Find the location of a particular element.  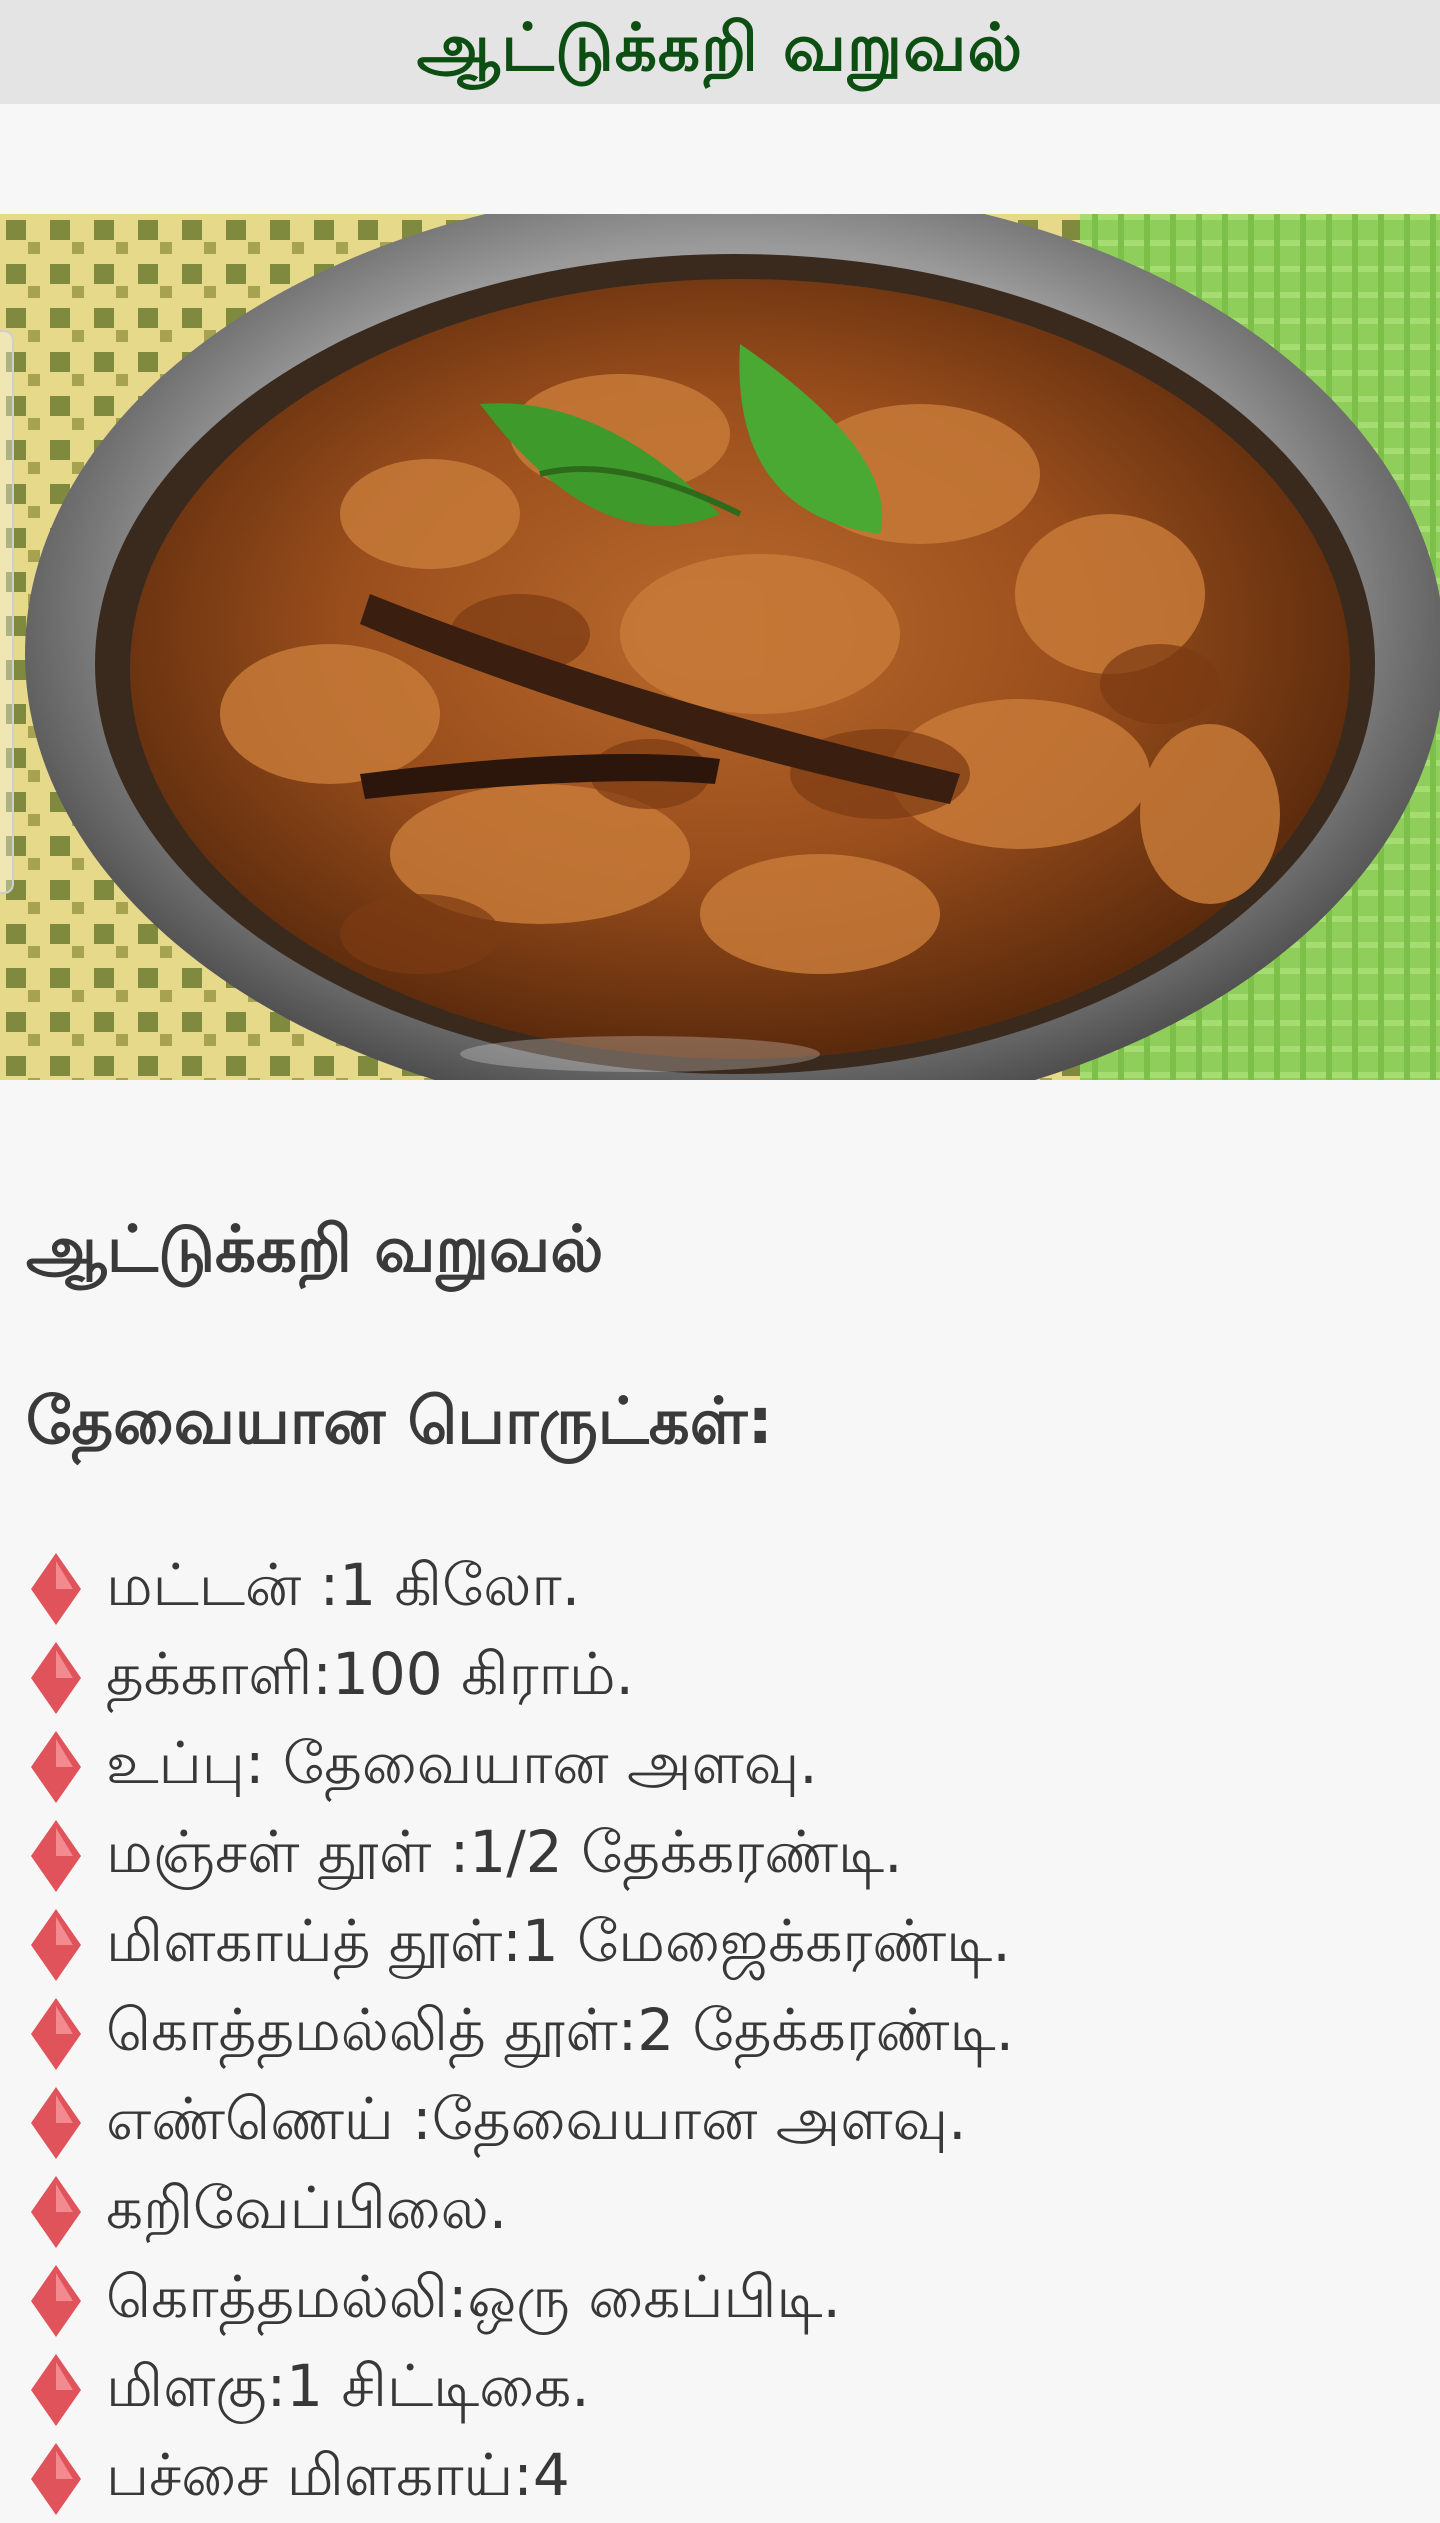

list-item: மிளகு:1 சிட்டிகை. is located at coordinates (721, 2389).